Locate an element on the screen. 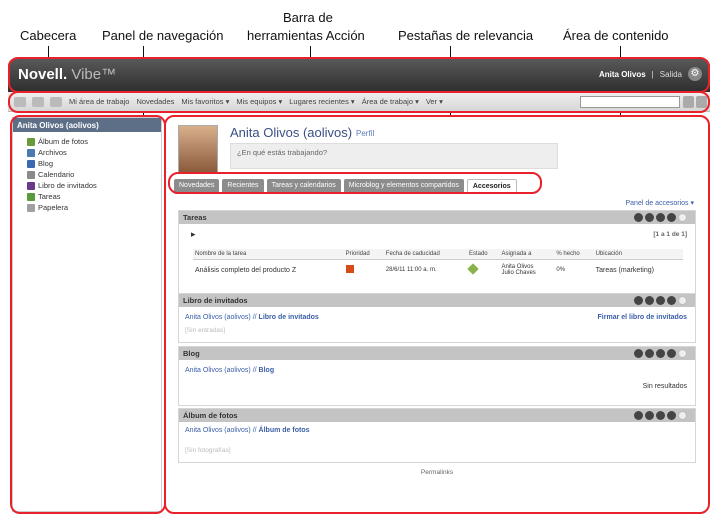 The image size is (714, 515). section-title: Libro de invitados is located at coordinates (215, 300).